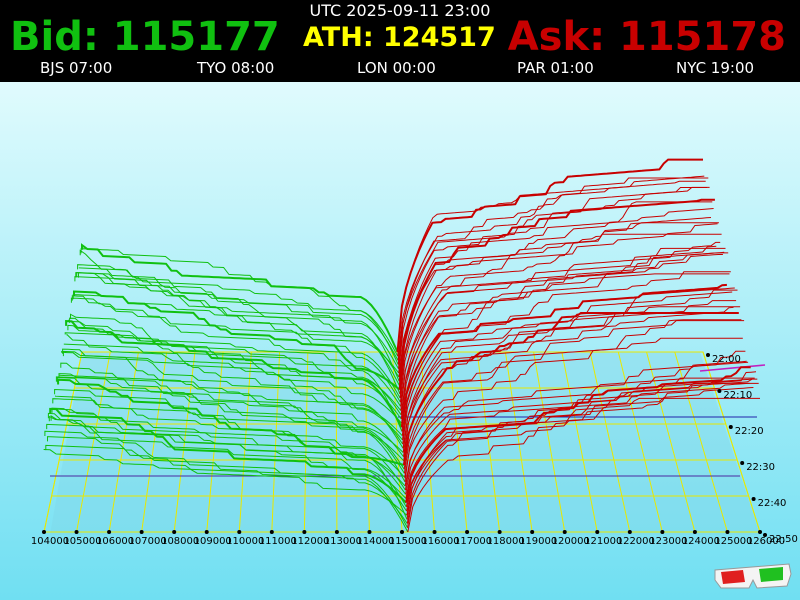  Describe the element at coordinates (76, 68) in the screenshot. I see `city-clock-bjs: BJS 07:00` at that location.